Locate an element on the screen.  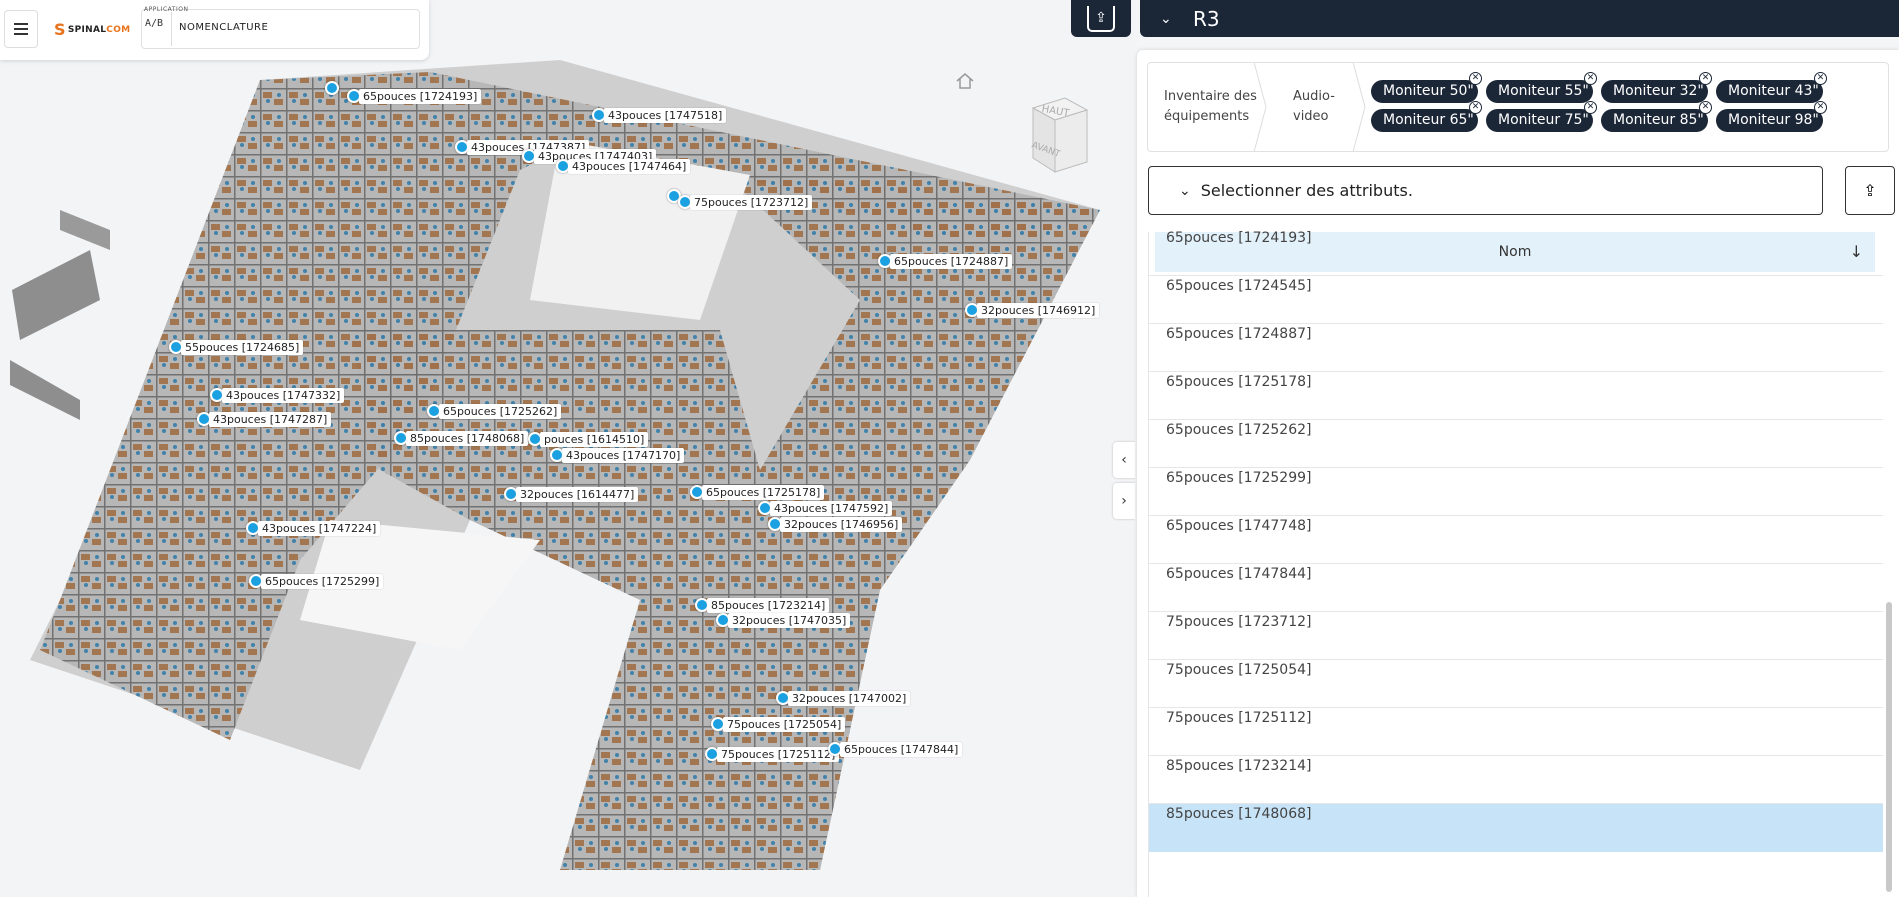
panel-header: ⌄ R3 is located at coordinates (1519, 18).